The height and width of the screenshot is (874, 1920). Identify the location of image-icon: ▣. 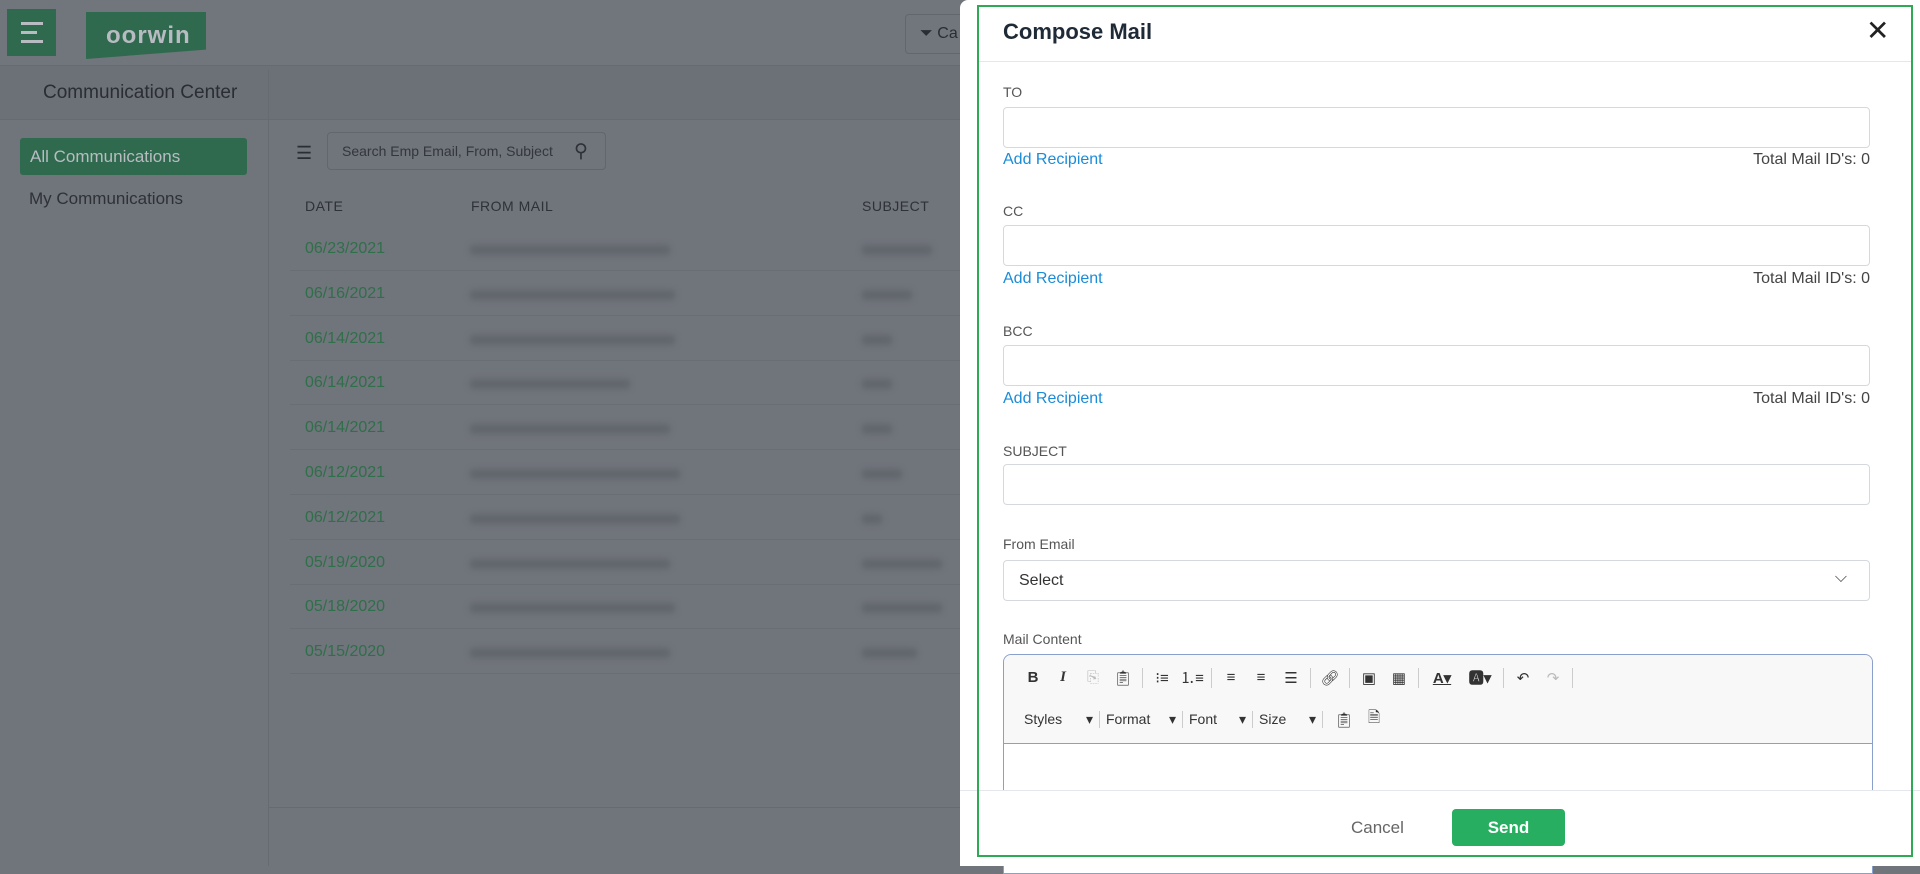
(1369, 678).